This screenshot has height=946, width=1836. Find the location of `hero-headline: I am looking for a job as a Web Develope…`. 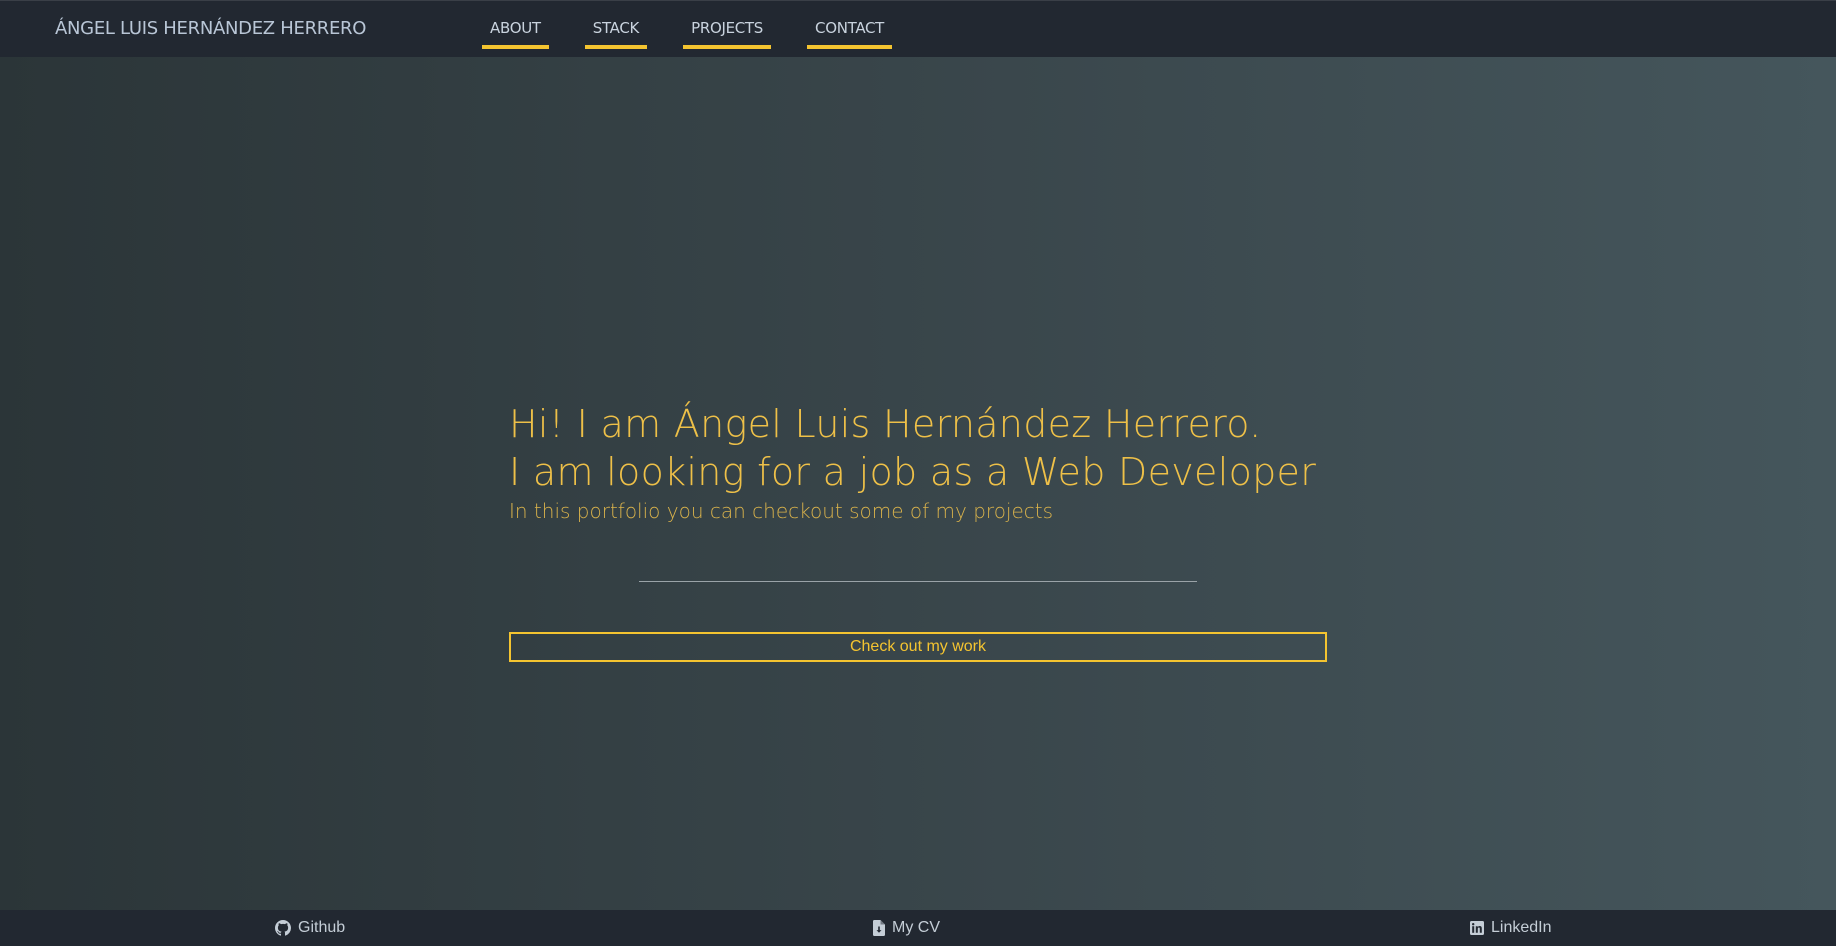

hero-headline: I am looking for a job as a Web Develope… is located at coordinates (913, 472).